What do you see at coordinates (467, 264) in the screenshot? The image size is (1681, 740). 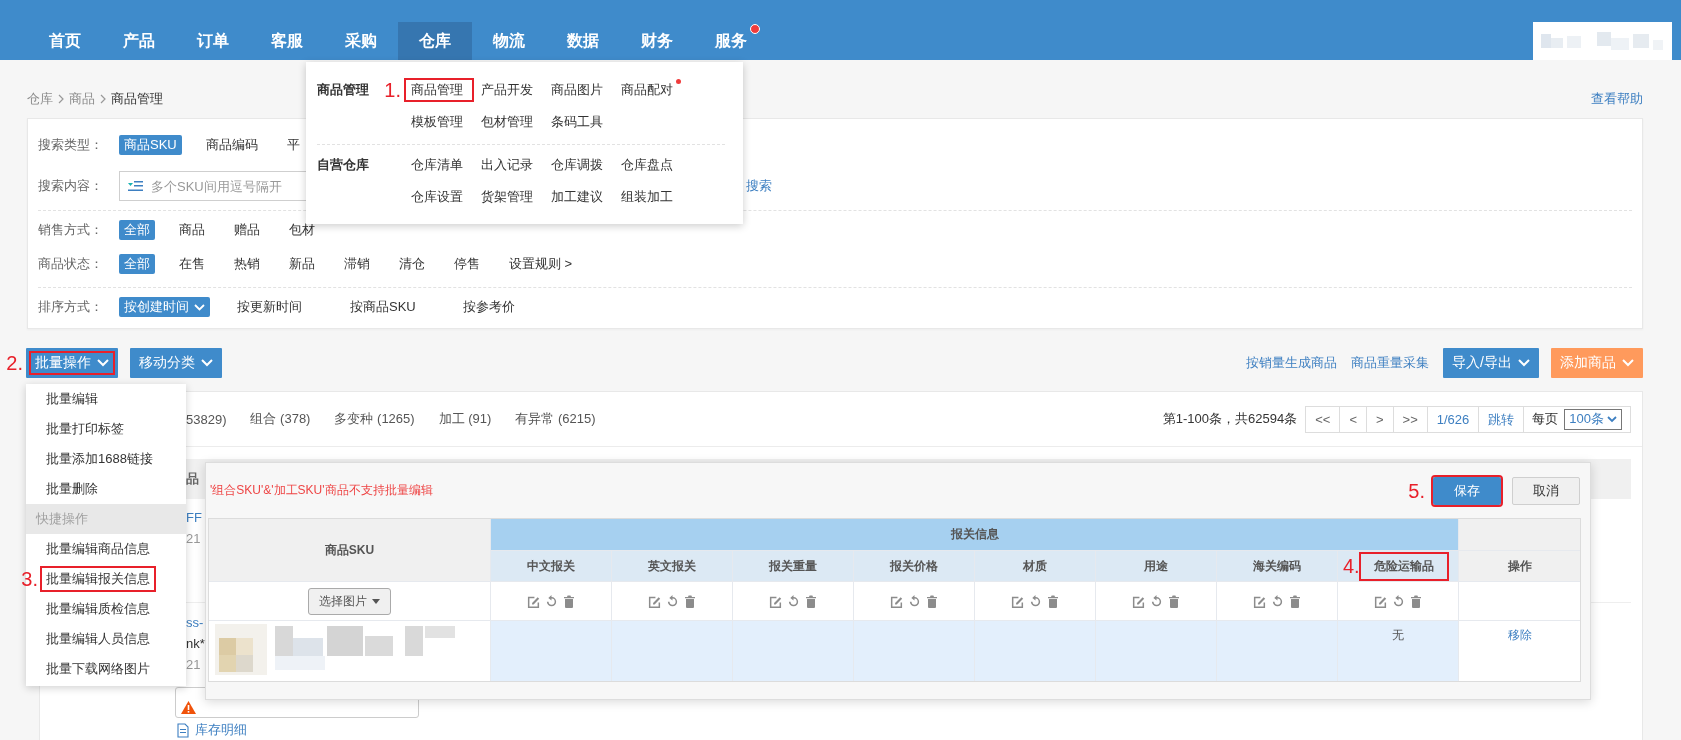 I see `filter-option: 停售` at bounding box center [467, 264].